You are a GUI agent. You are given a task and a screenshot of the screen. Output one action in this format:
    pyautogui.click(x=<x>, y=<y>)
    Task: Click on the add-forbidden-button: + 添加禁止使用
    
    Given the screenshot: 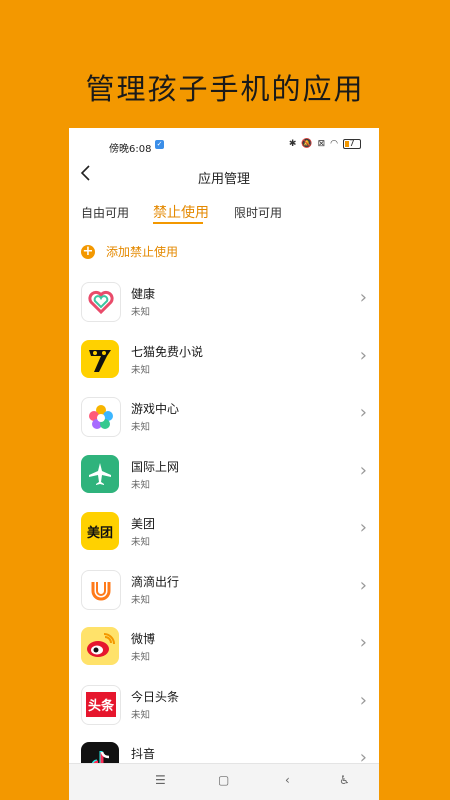 What is the action you would take?
    pyautogui.click(x=129, y=251)
    